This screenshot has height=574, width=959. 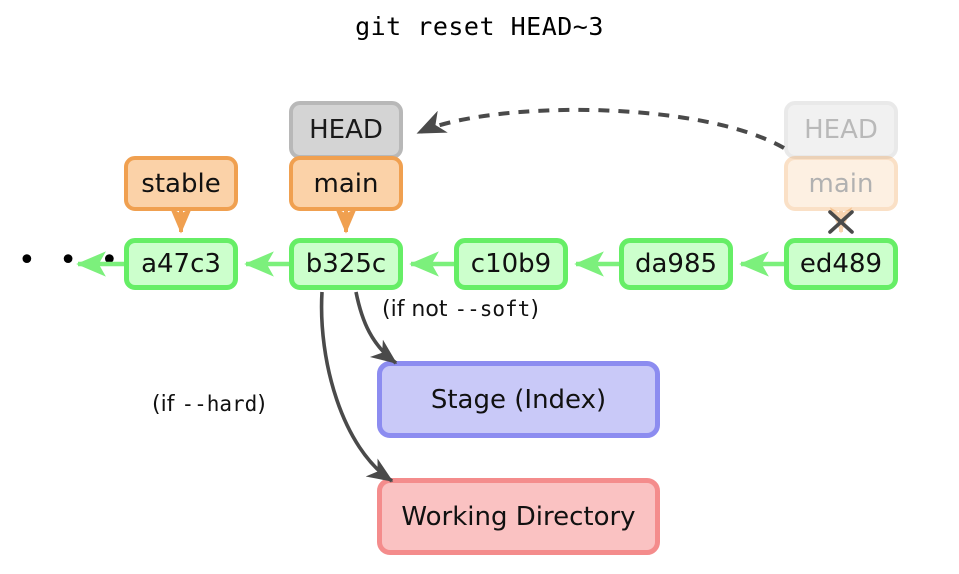 I want to click on annotation-if-hard: (if --hard), so click(x=209, y=404).